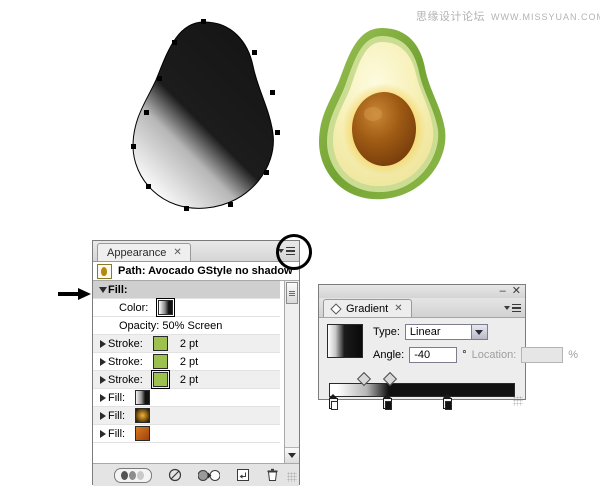 This screenshot has height=500, width=600. I want to click on appearance-row-stroke-2: Stroke: 2 pt, so click(186, 362).